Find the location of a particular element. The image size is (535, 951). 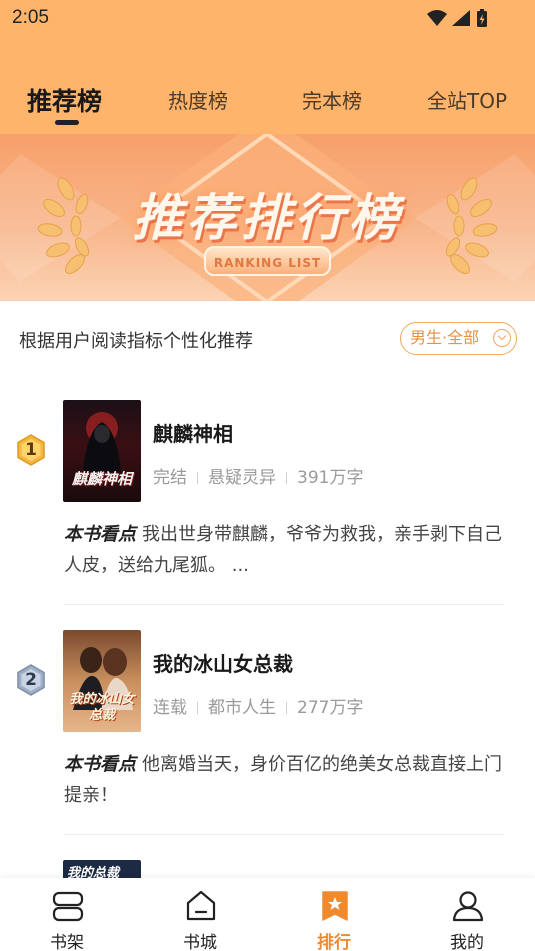

book-word-count: 277万字 is located at coordinates (330, 708).